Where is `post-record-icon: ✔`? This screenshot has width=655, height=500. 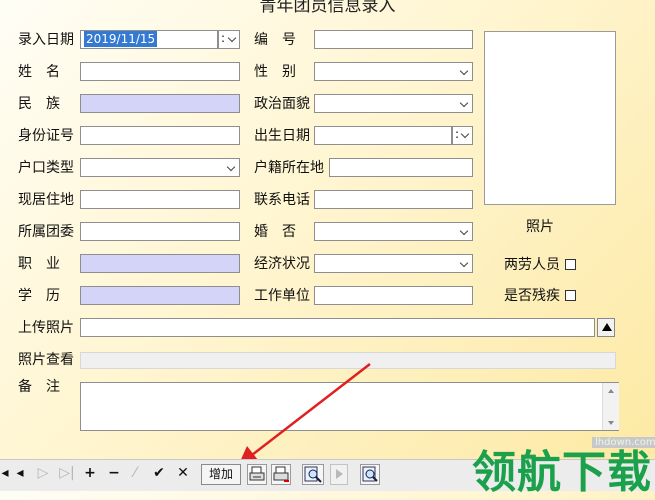
post-record-icon: ✔ is located at coordinates (159, 473).